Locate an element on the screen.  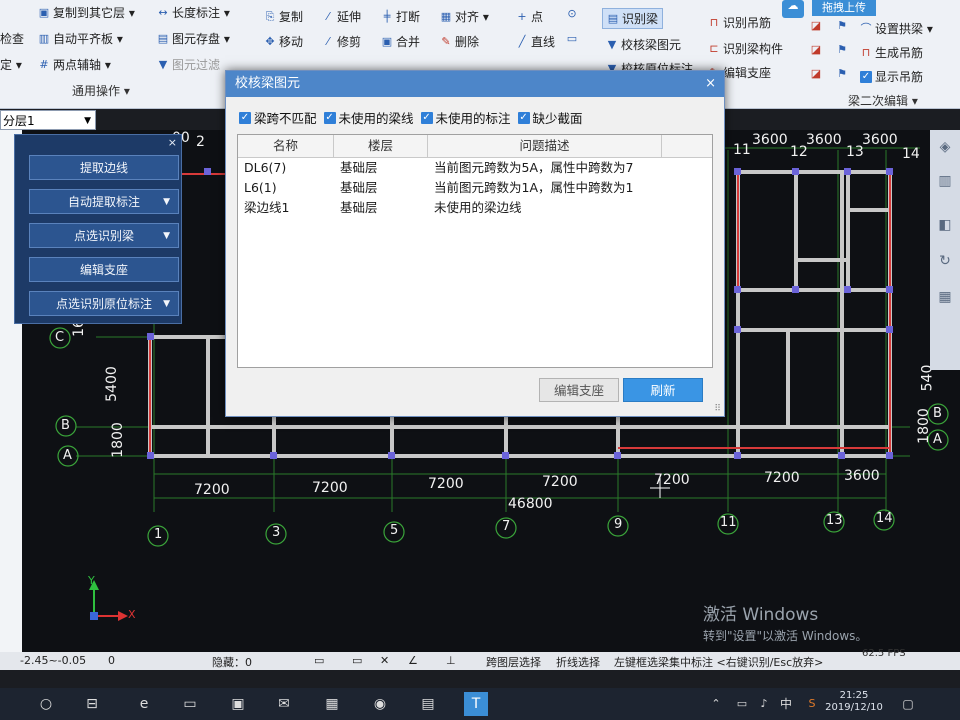
panel-edit-support-button: 编辑支座 is located at coordinates (104, 269).